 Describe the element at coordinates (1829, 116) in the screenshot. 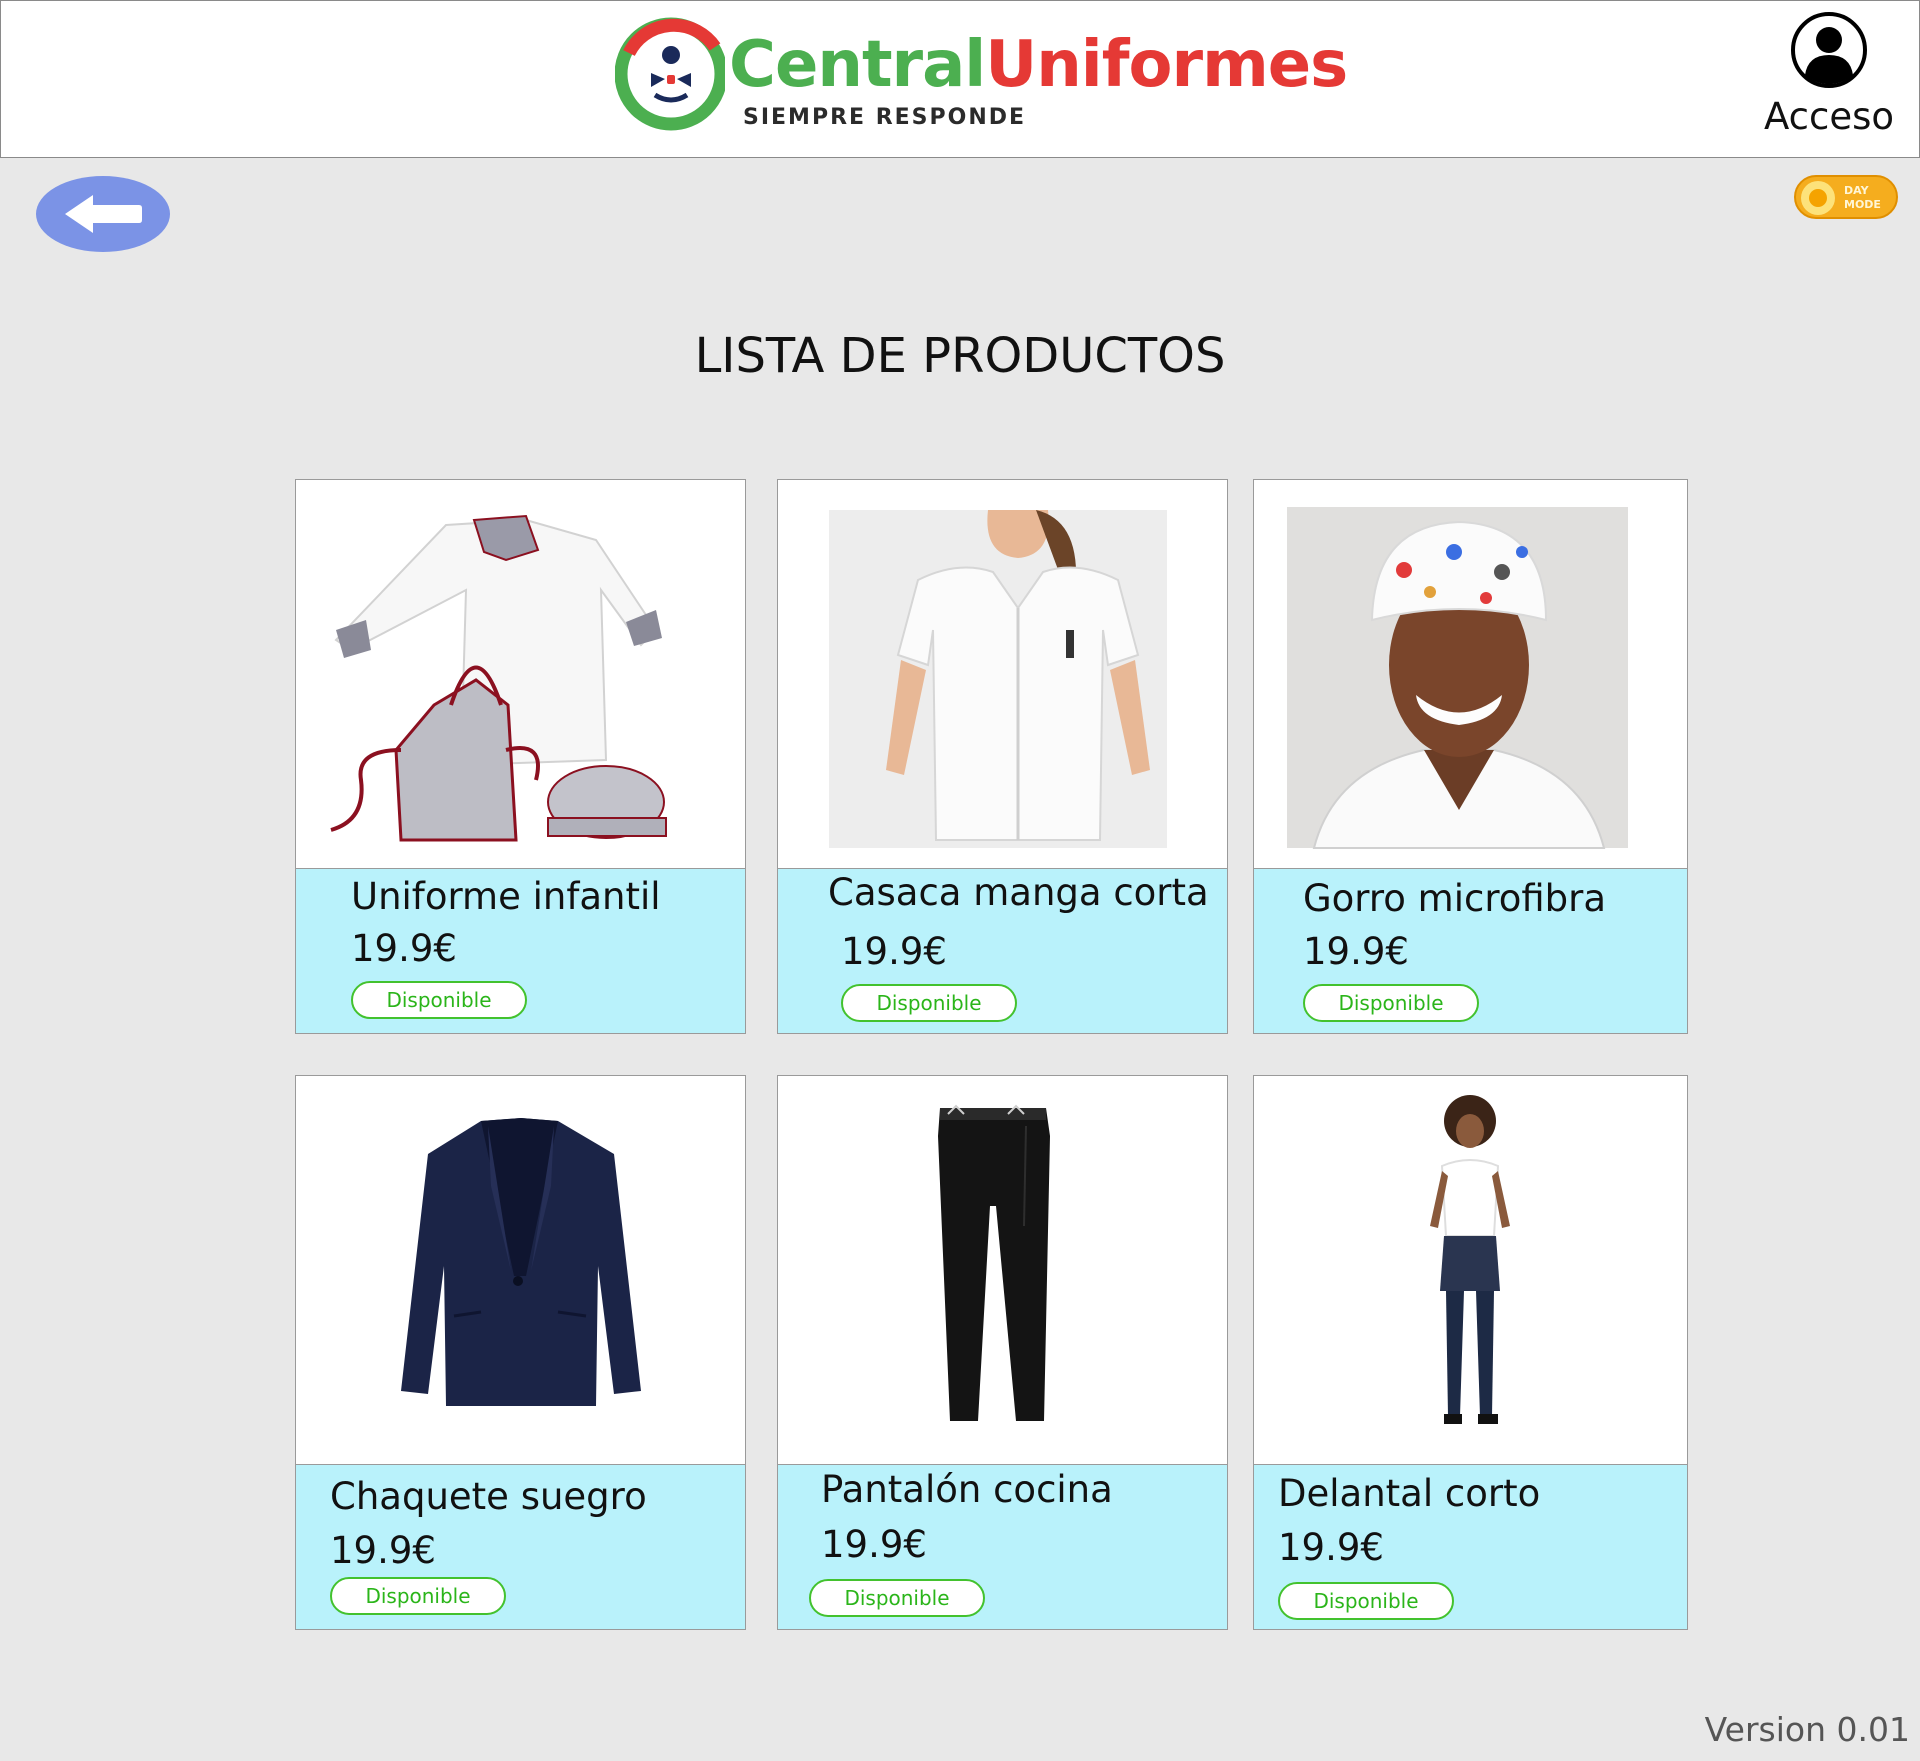

I see `login-label: Acceso` at that location.